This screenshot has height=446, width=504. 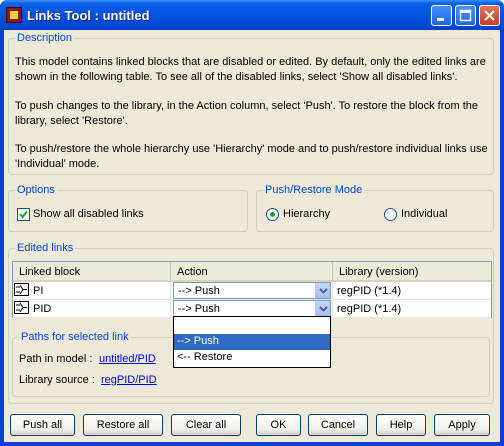 I want to click on maximize-icon, so click(x=465, y=15).